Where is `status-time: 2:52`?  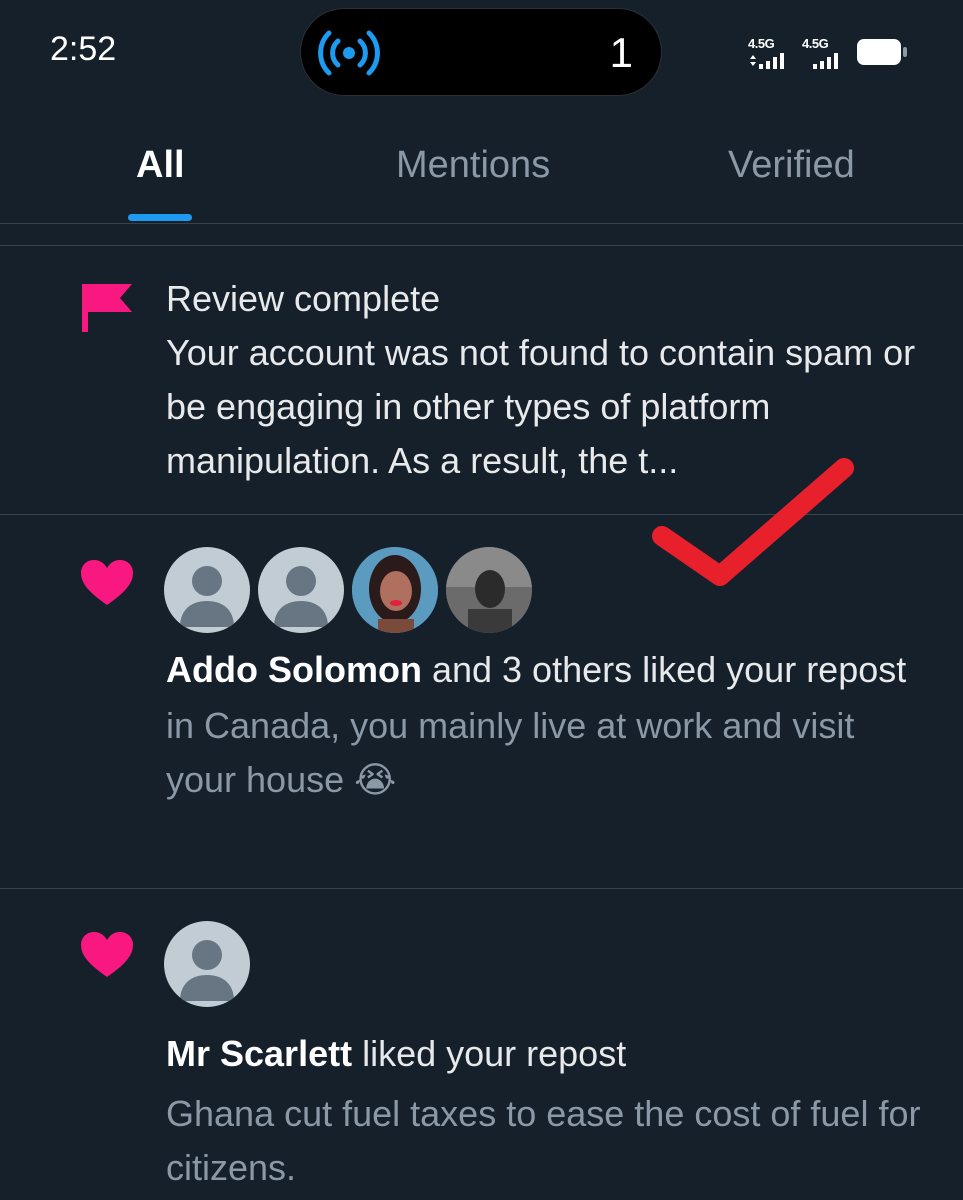 status-time: 2:52 is located at coordinates (83, 49).